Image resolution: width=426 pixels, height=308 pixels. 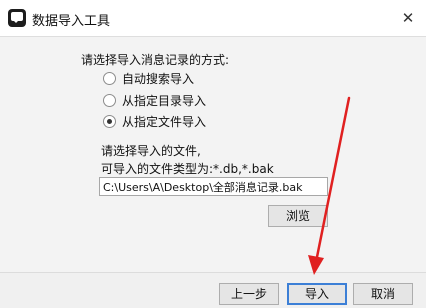 I want to click on close-button: ✕, so click(x=408, y=18).